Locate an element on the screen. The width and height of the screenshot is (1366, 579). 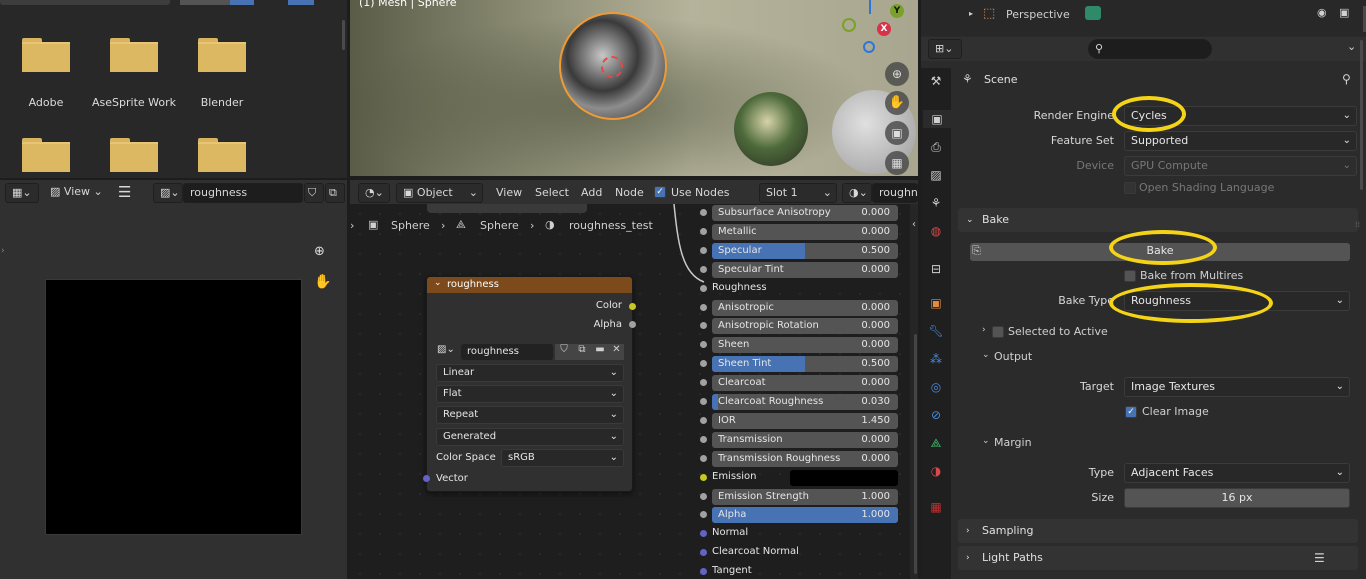
bsdf-input-row: Specular Tint 0.000 is located at coordinates (805, 270).